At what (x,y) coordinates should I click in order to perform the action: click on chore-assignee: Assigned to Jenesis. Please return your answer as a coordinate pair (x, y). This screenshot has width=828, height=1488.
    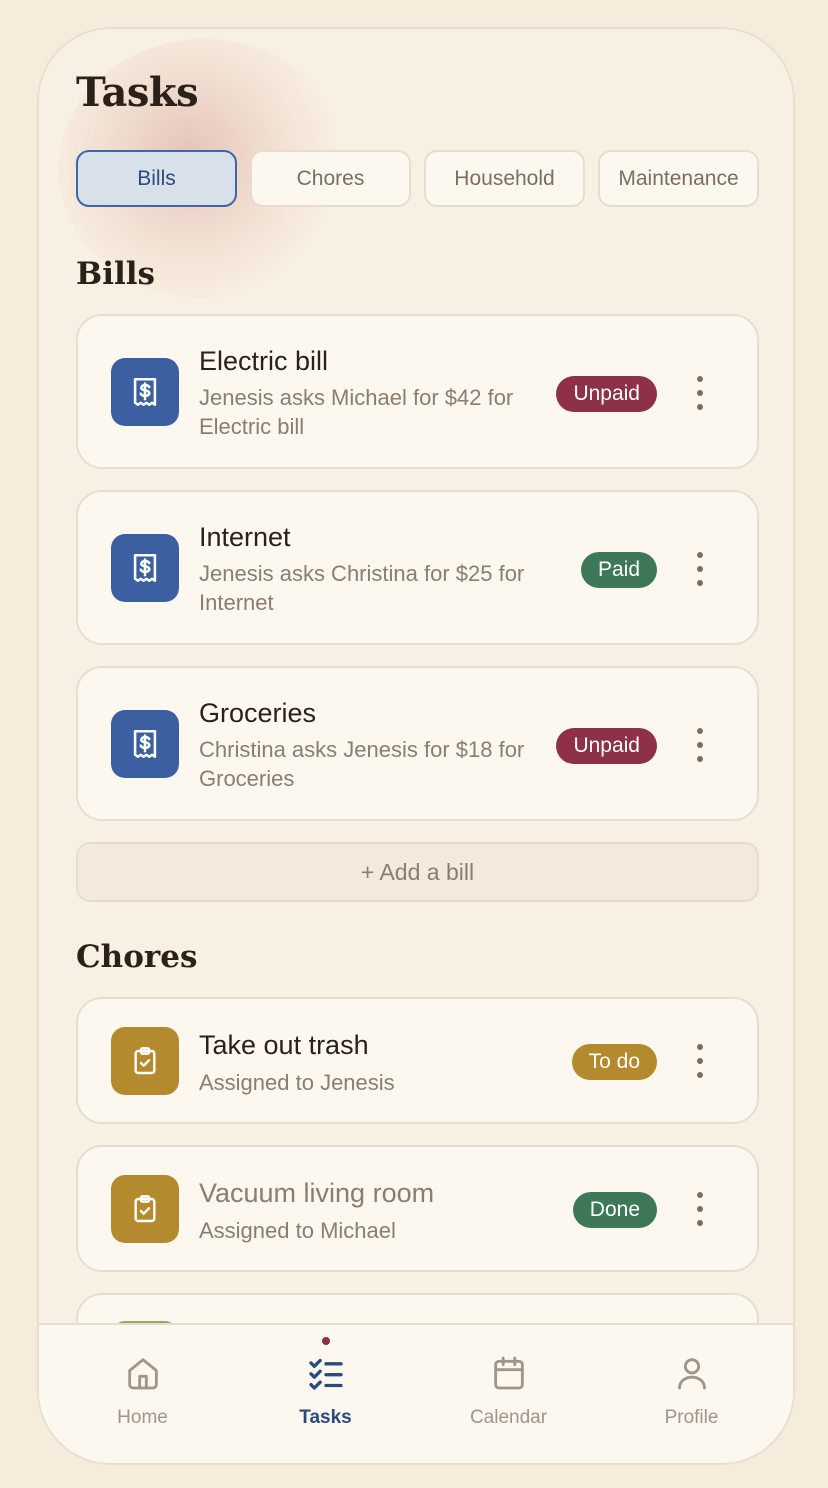
    Looking at the image, I should click on (297, 1082).